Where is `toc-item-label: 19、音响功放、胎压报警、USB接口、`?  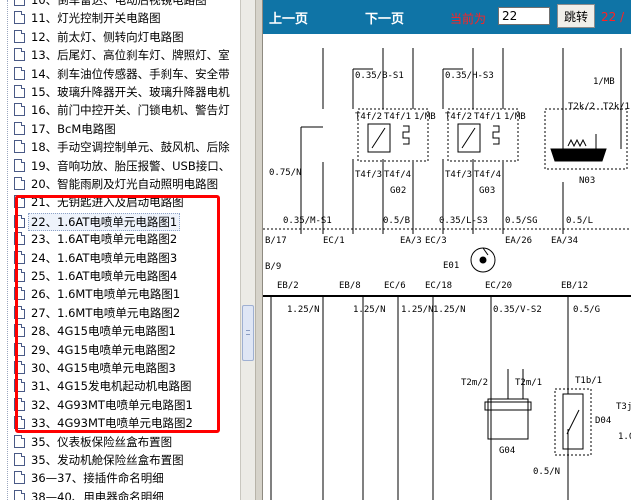
toc-item-label: 19、音响功放、胎压报警、USB接口、 is located at coordinates (131, 165).